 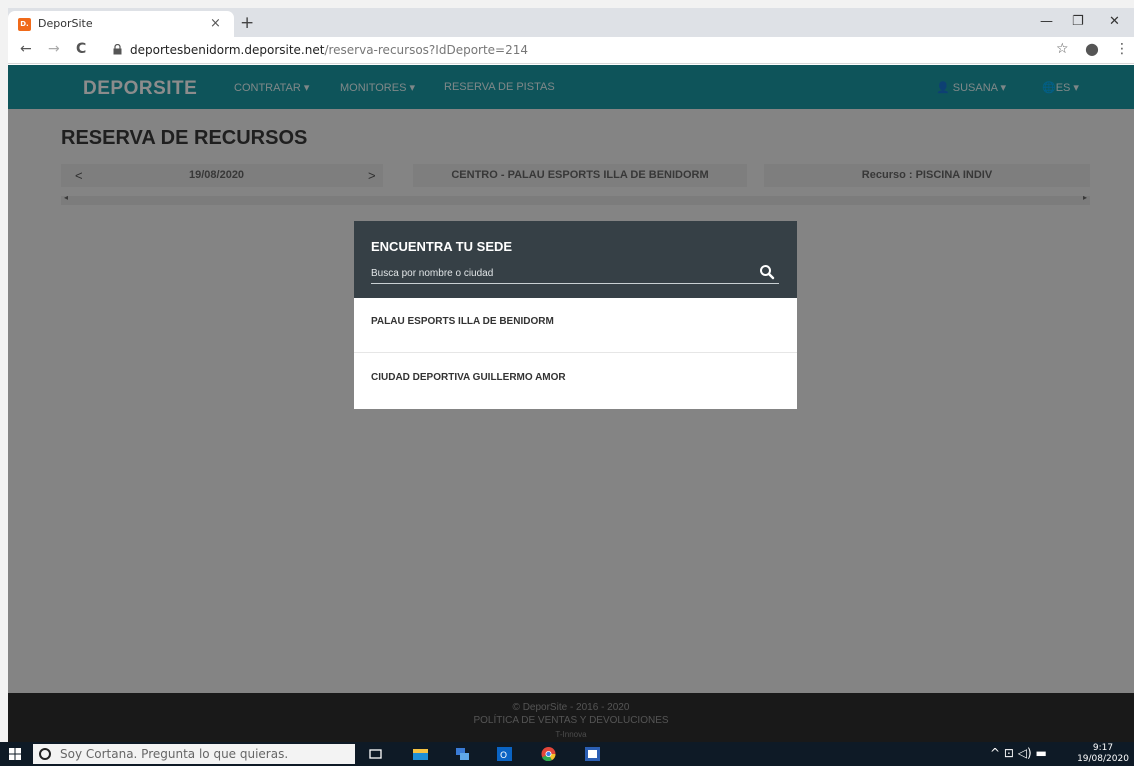 What do you see at coordinates (54, 49) in the screenshot?
I see `forward-button: →` at bounding box center [54, 49].